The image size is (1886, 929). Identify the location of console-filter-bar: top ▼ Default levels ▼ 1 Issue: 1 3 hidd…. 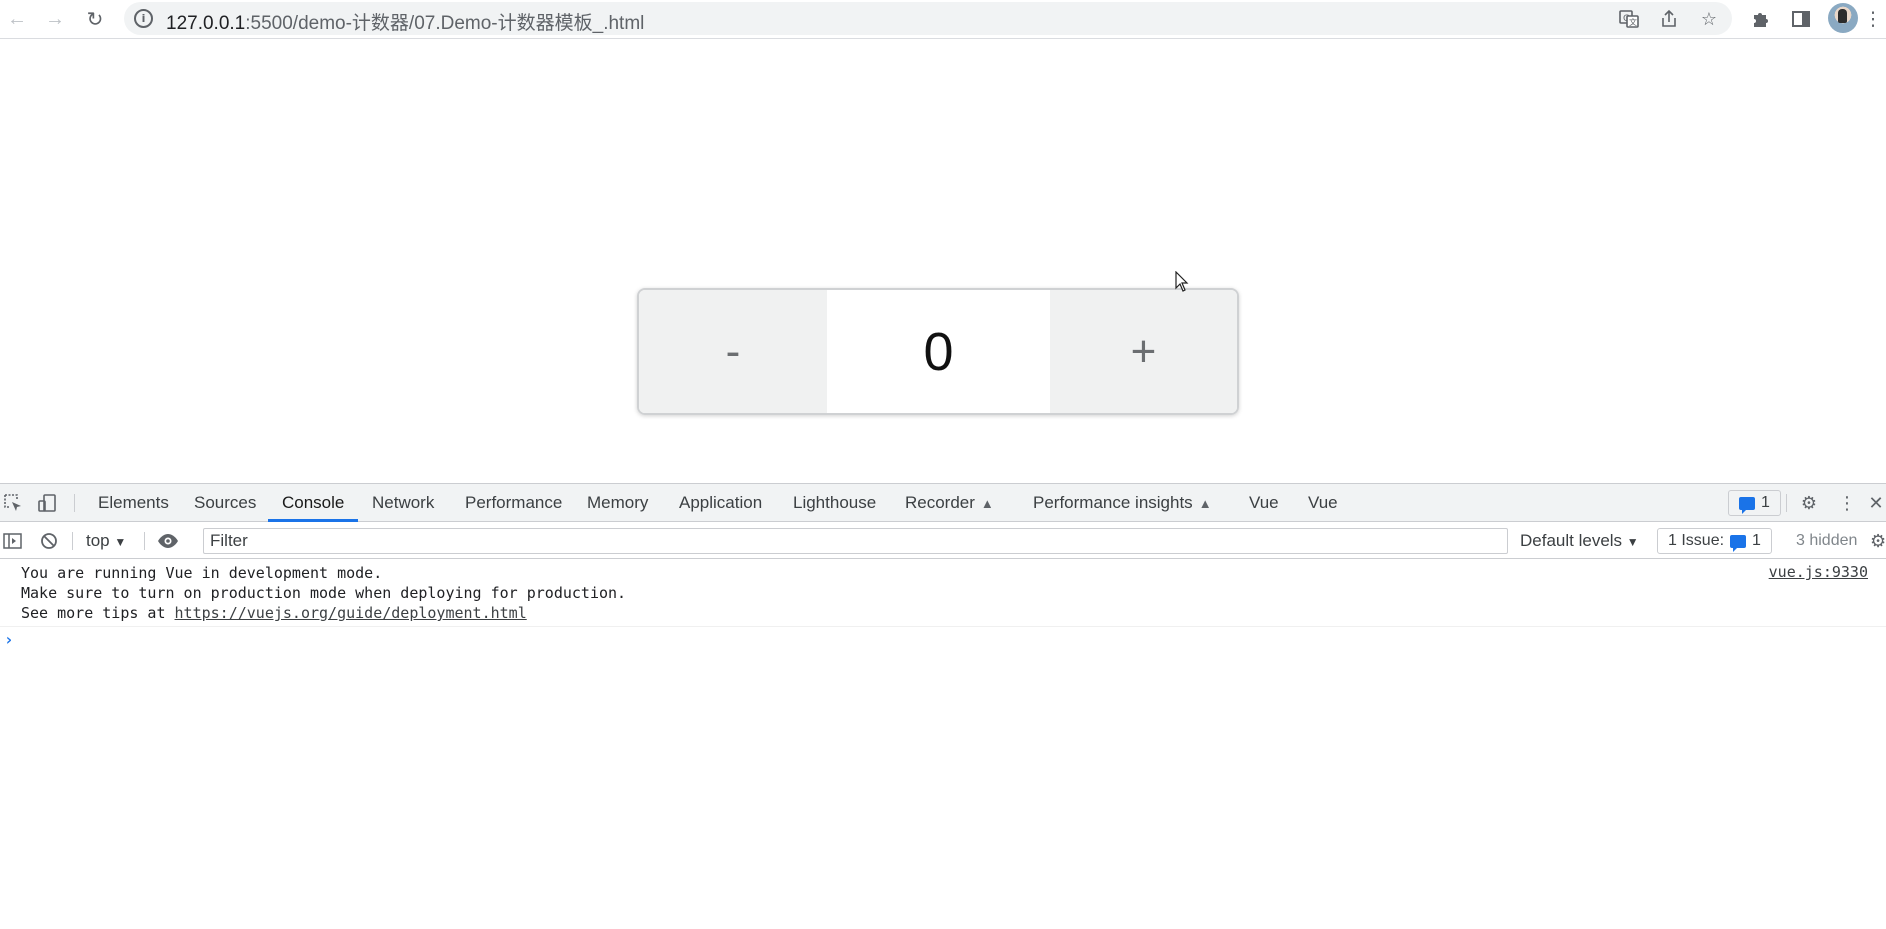
(943, 541).